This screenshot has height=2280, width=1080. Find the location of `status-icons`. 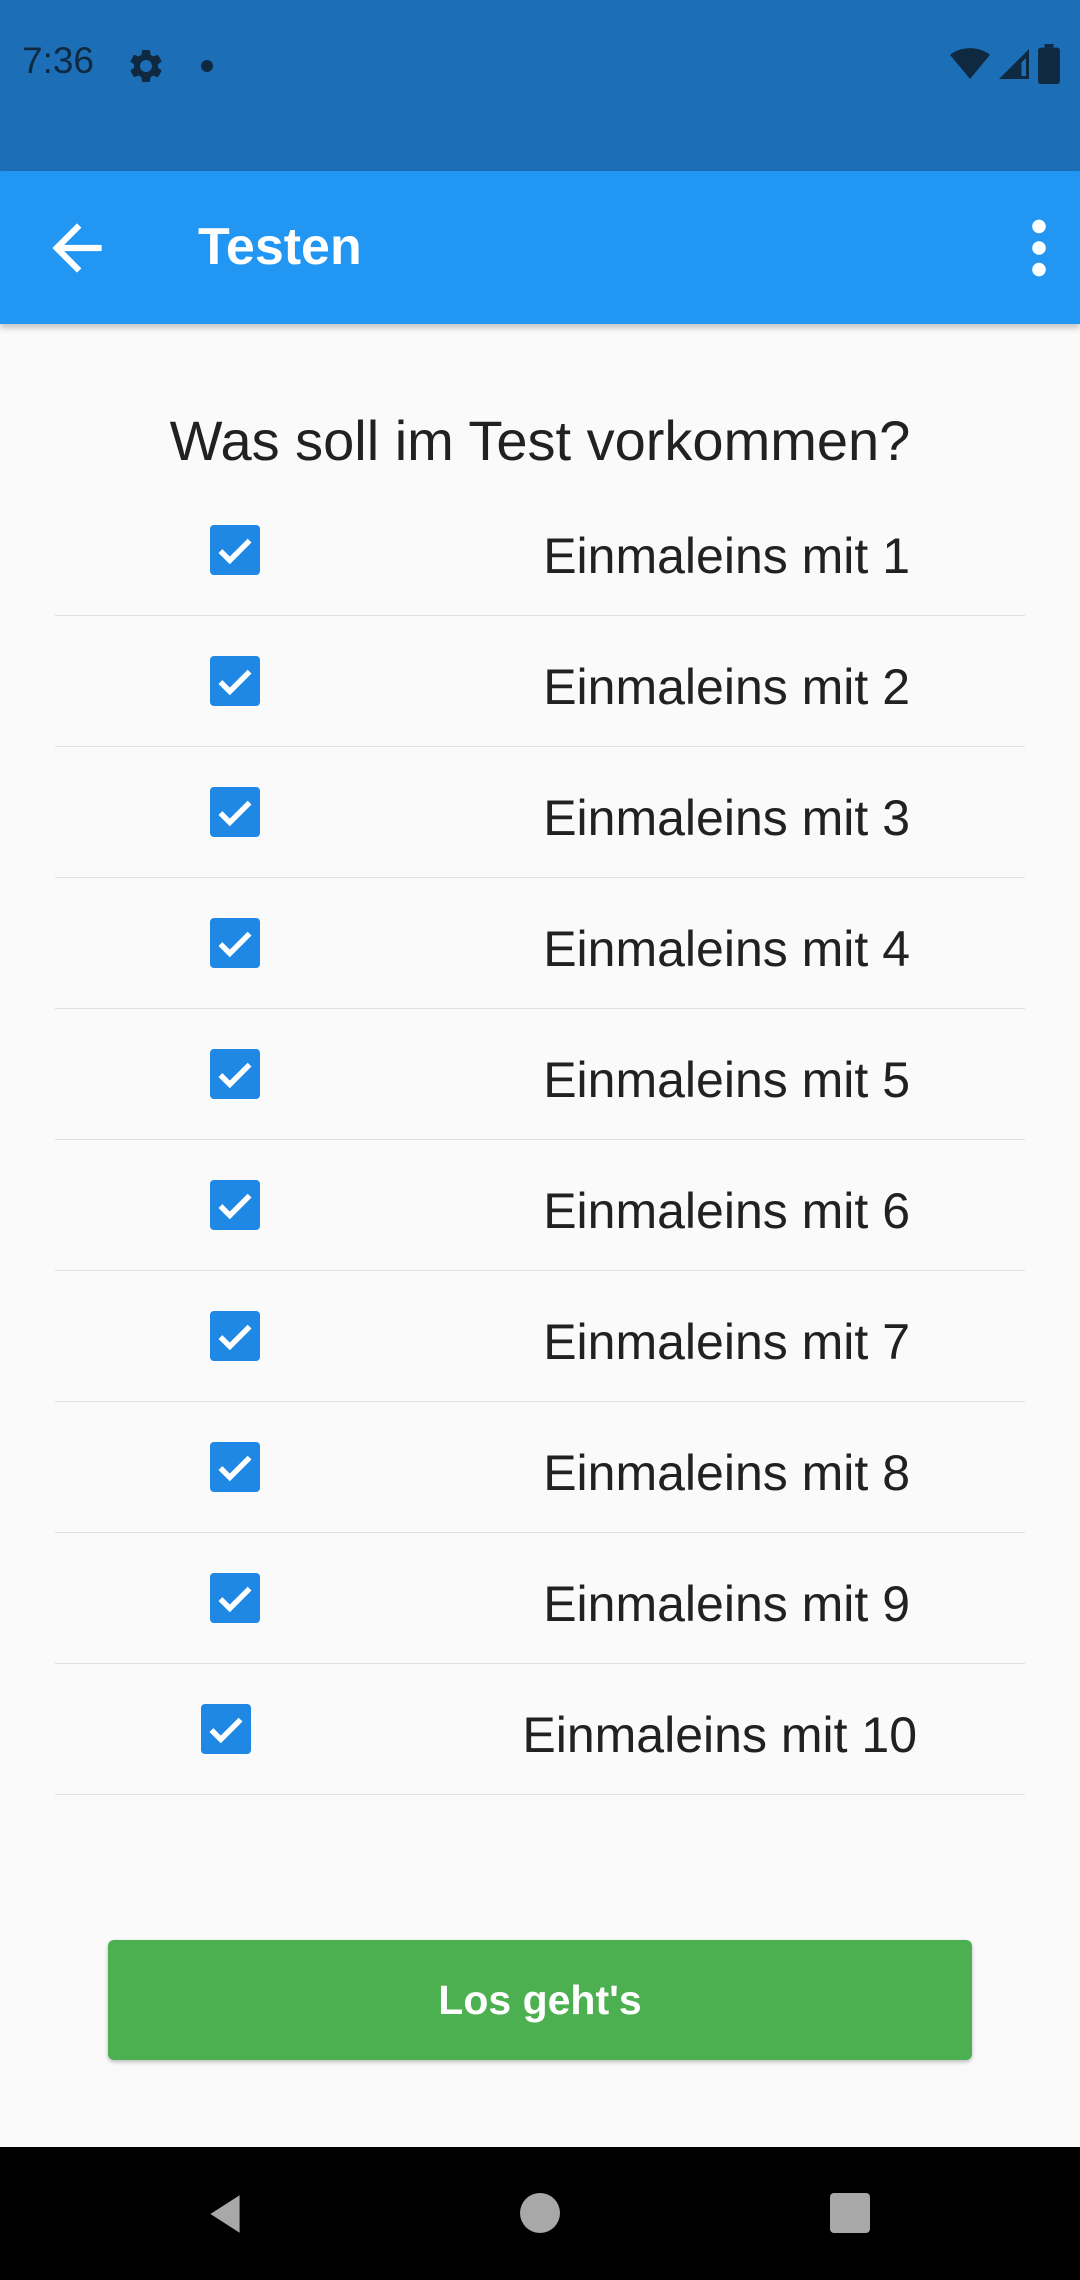

status-icons is located at coordinates (1005, 66).